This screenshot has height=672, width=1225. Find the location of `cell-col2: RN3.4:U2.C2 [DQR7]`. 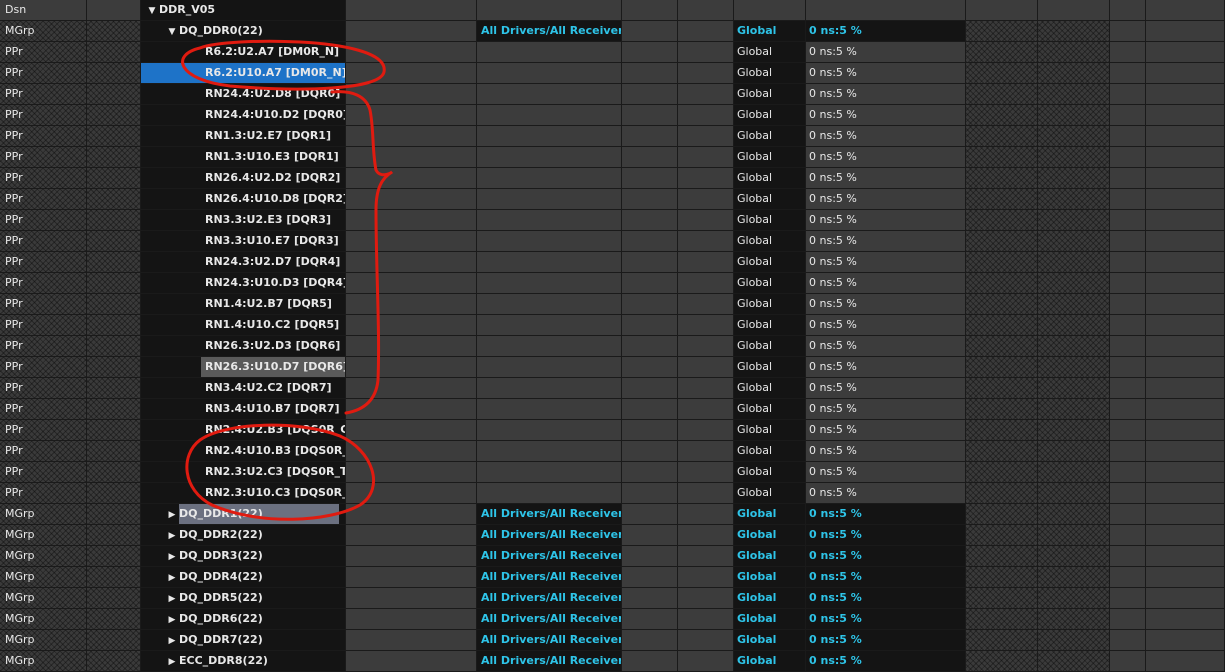

cell-col2: RN3.4:U2.C2 [DQR7] is located at coordinates (243, 388).